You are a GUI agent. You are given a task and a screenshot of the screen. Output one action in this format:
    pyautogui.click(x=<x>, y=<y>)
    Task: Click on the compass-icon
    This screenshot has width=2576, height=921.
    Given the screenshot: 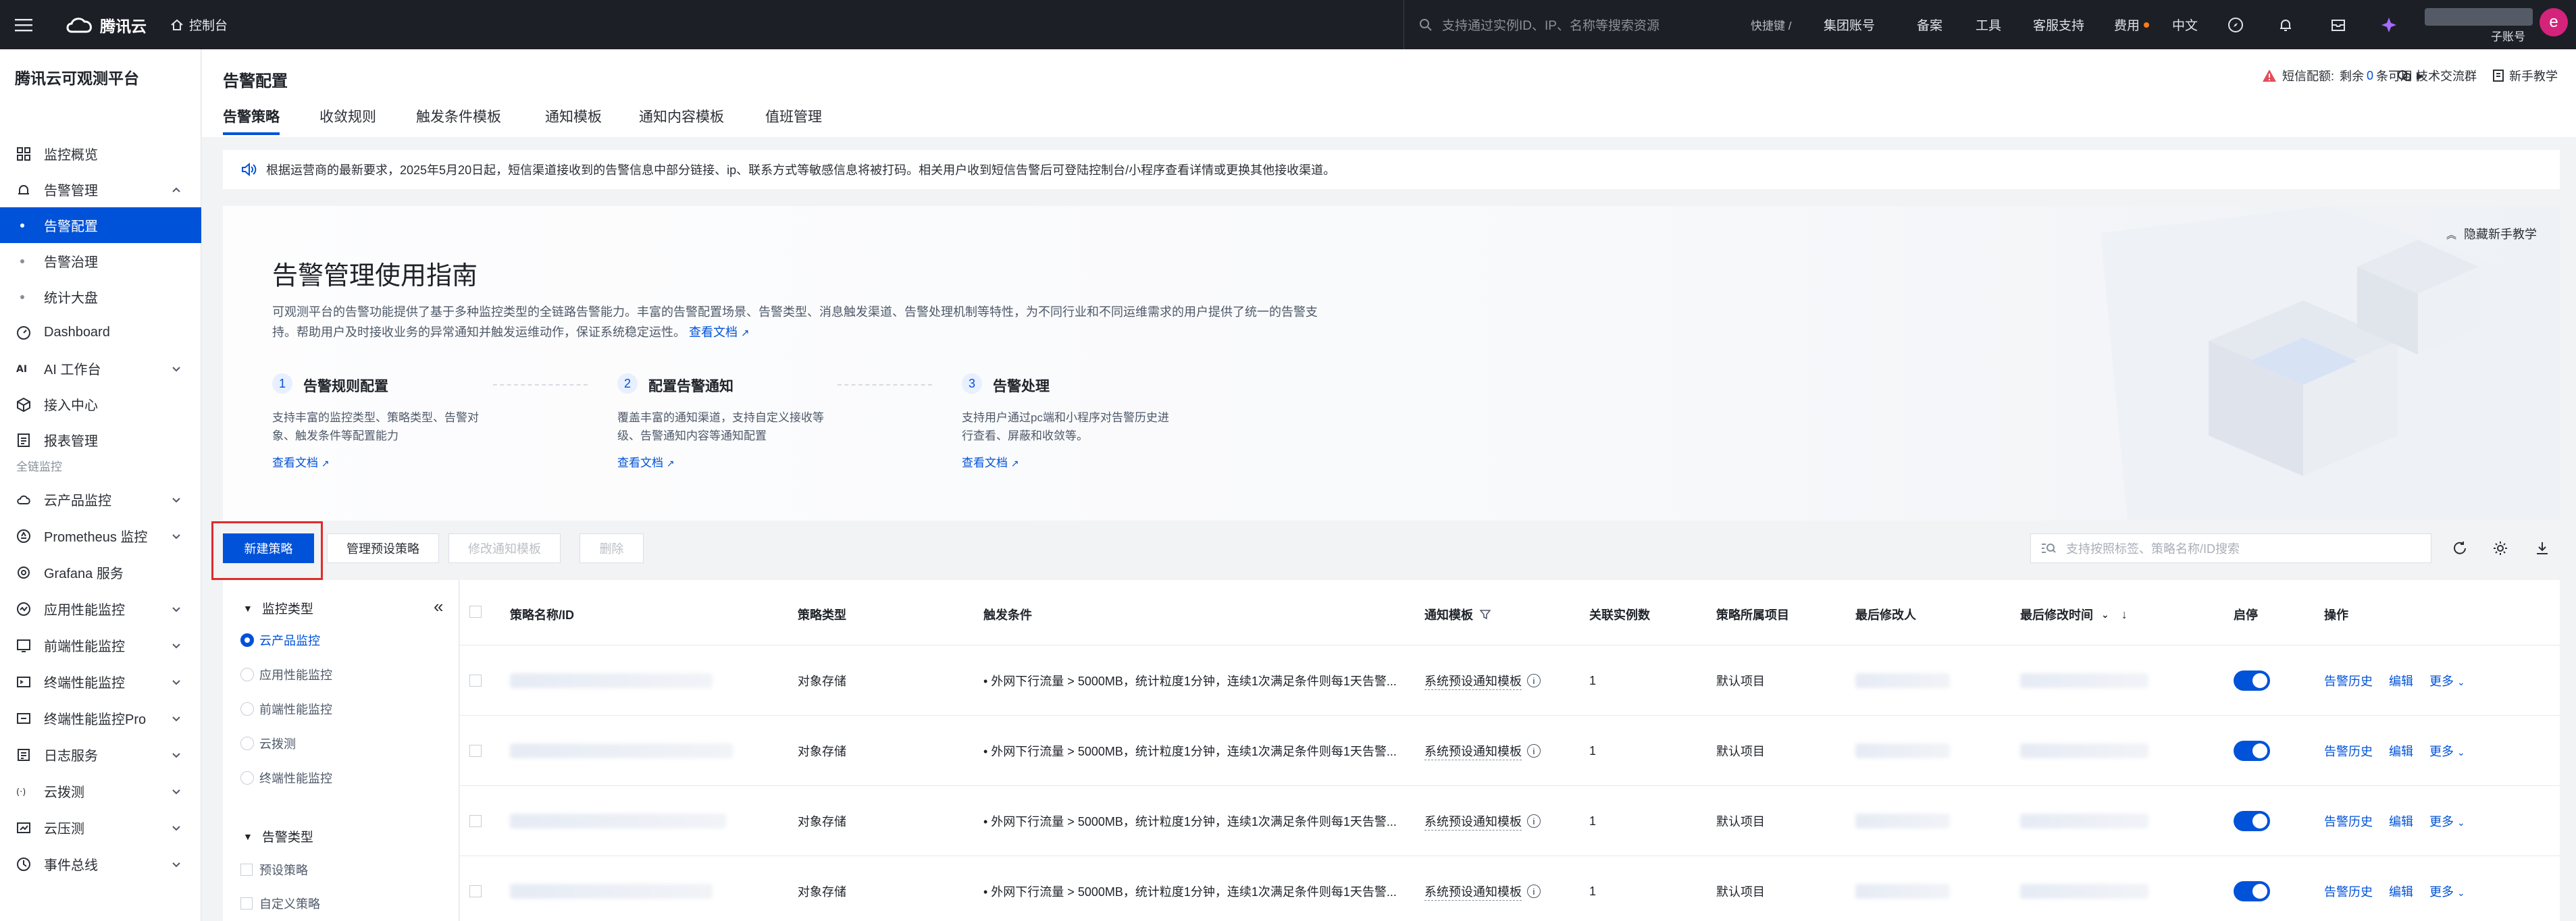 What is the action you would take?
    pyautogui.click(x=2235, y=24)
    